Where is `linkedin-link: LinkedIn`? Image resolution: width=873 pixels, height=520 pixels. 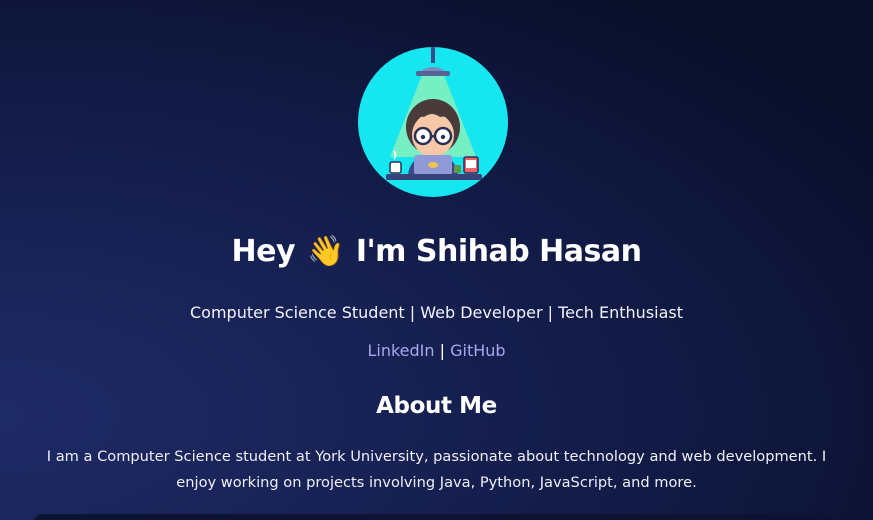 linkedin-link: LinkedIn is located at coordinates (400, 350).